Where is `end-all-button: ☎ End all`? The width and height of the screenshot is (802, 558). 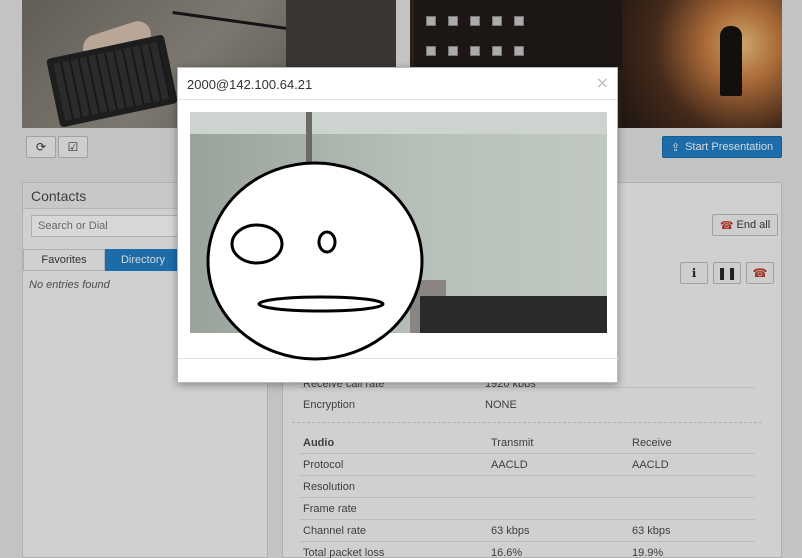
end-all-button: ☎ End all is located at coordinates (745, 225).